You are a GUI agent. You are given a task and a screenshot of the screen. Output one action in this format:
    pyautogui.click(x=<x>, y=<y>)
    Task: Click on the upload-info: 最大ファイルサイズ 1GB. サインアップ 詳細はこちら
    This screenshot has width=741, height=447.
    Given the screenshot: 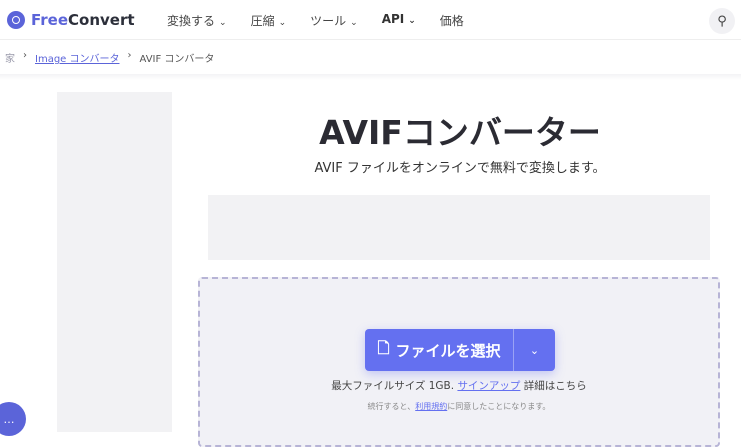 What is the action you would take?
    pyautogui.click(x=459, y=386)
    